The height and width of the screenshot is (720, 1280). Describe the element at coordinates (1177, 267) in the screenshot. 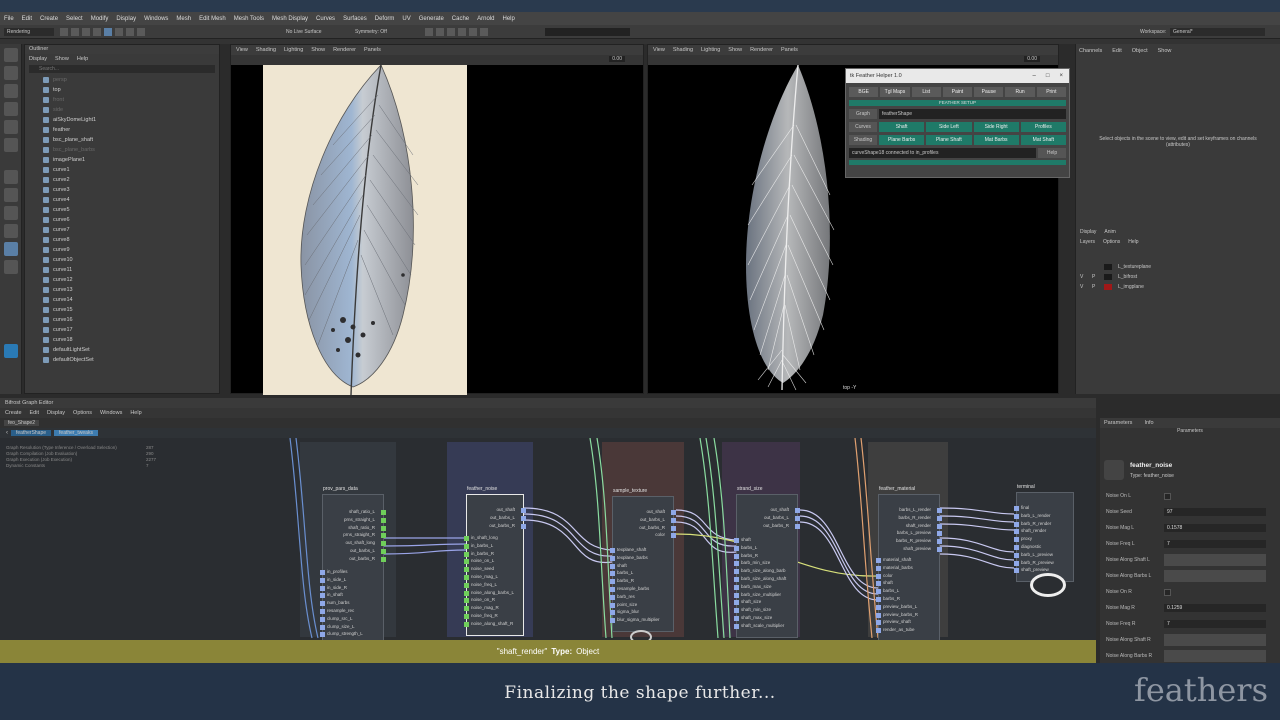

I see `layer-row: L_textureplane` at that location.